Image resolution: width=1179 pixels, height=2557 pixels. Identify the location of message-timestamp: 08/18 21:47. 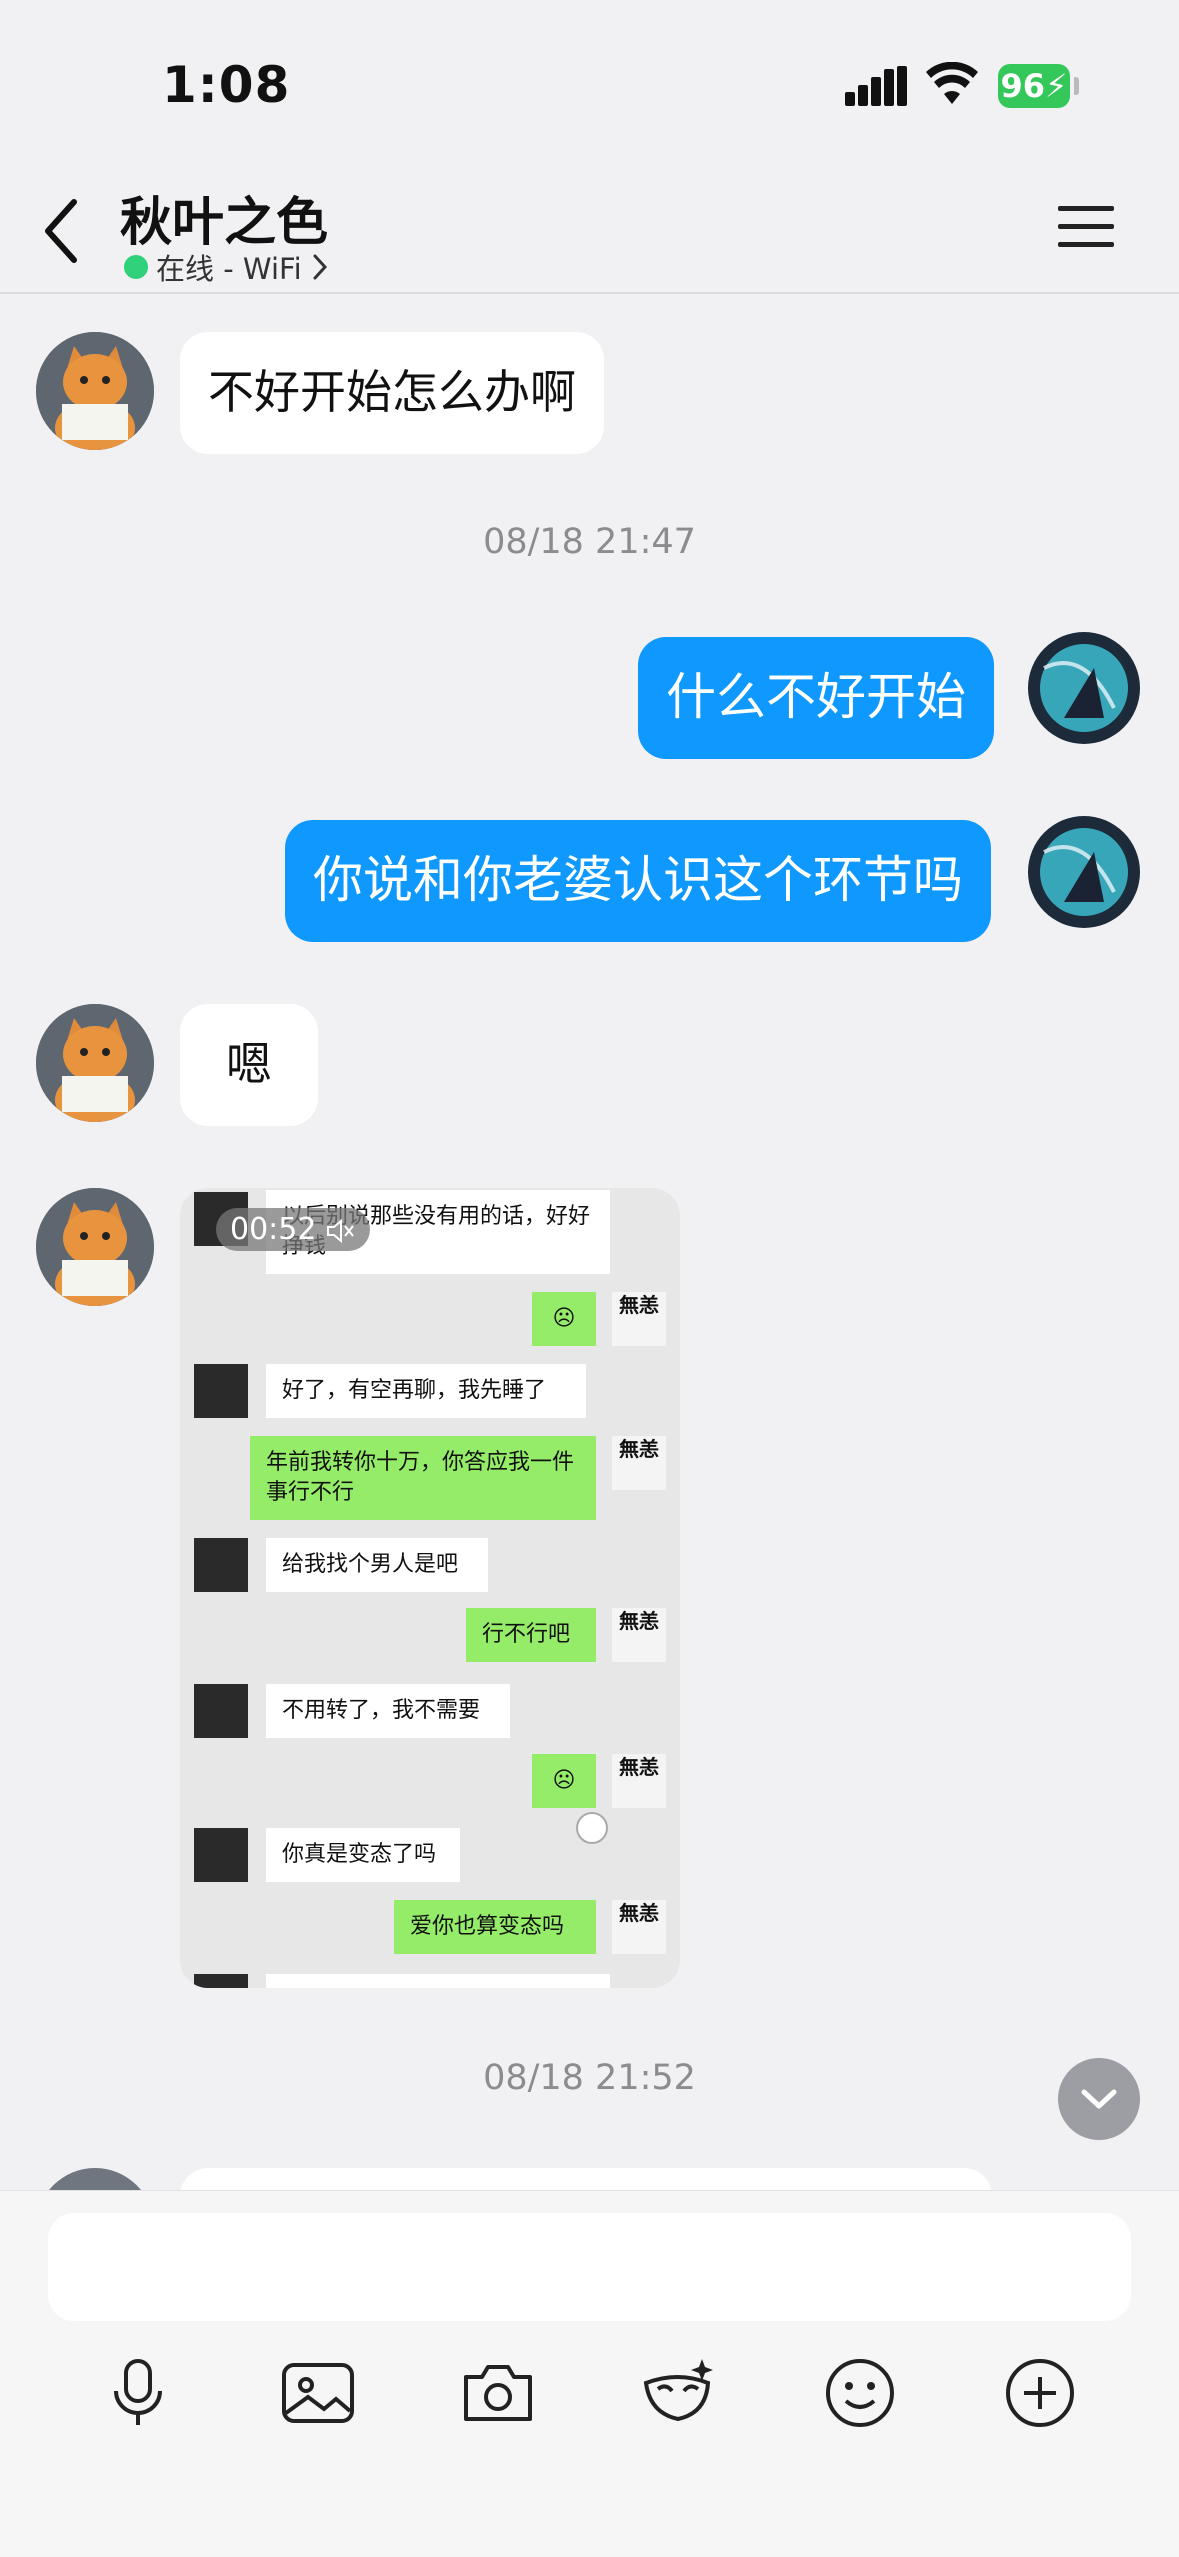
(589, 542).